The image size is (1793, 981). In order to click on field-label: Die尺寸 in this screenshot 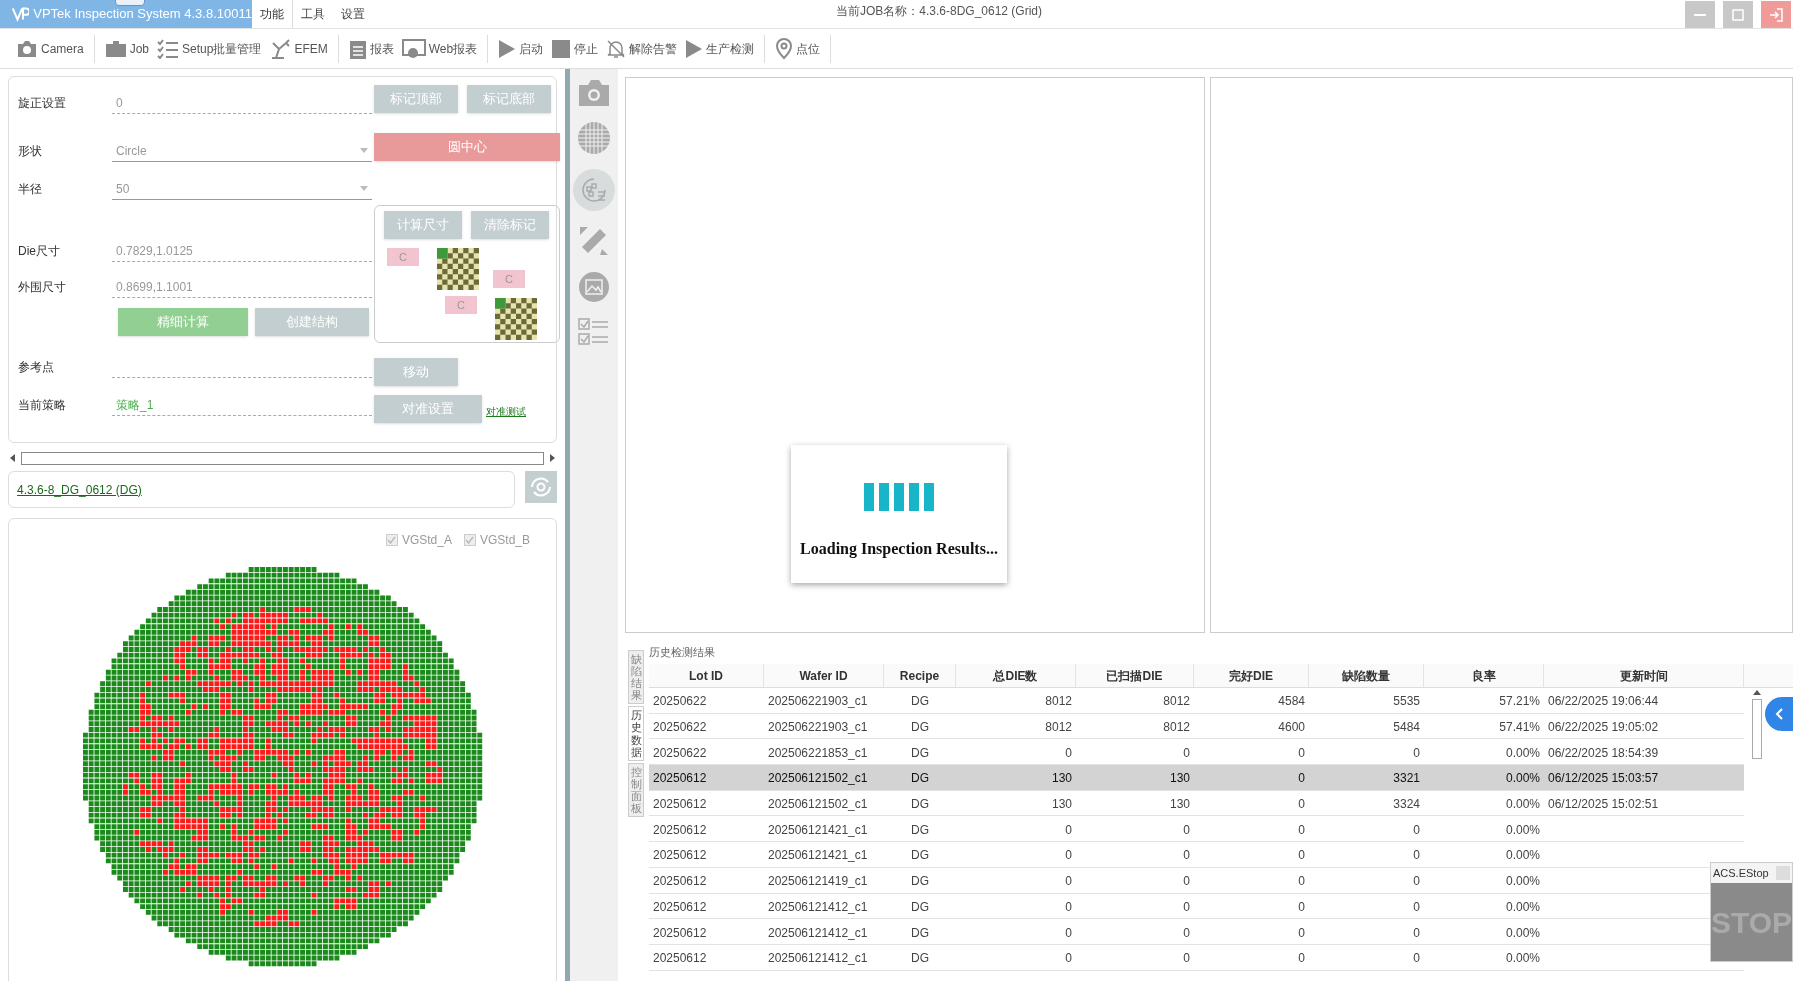, I will do `click(39, 251)`.